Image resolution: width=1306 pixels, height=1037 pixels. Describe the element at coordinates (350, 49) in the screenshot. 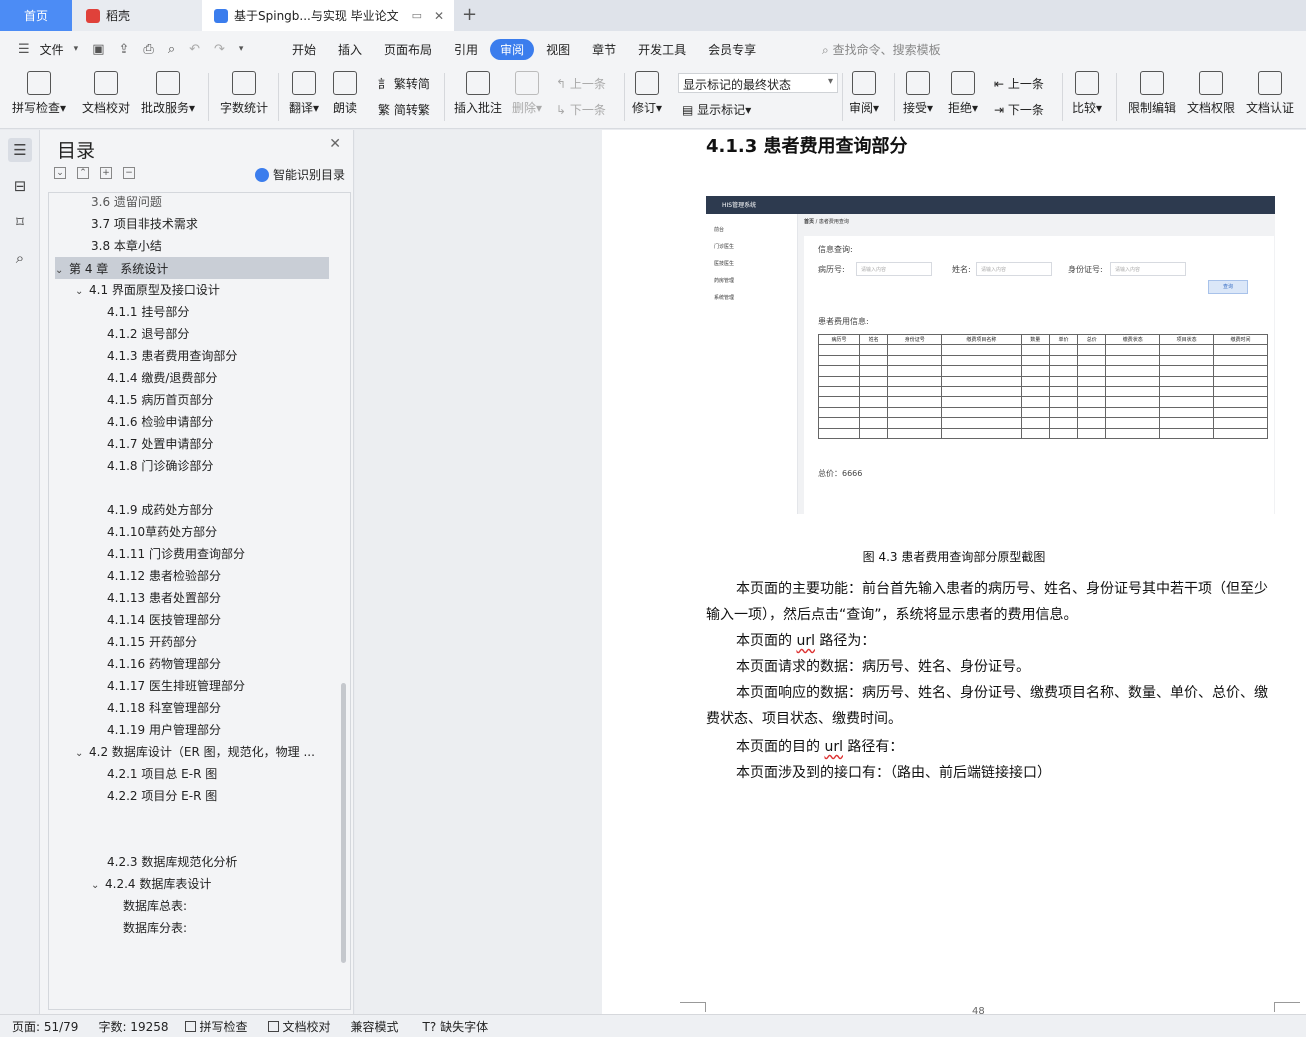

I see `tab-insert: 插入` at that location.